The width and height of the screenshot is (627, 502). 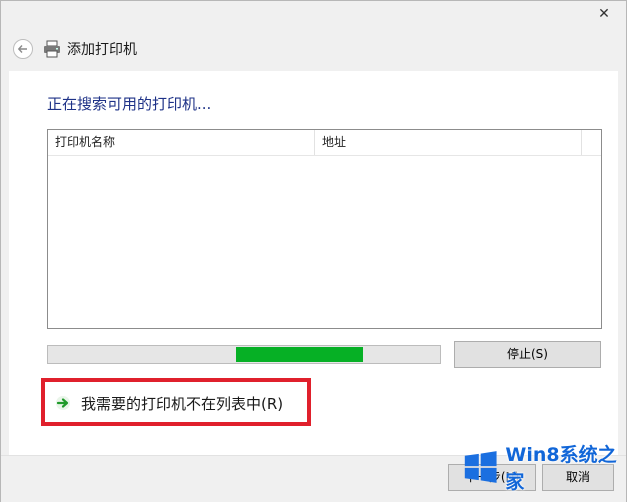 What do you see at coordinates (63, 403) in the screenshot?
I see `green-arrow-icon` at bounding box center [63, 403].